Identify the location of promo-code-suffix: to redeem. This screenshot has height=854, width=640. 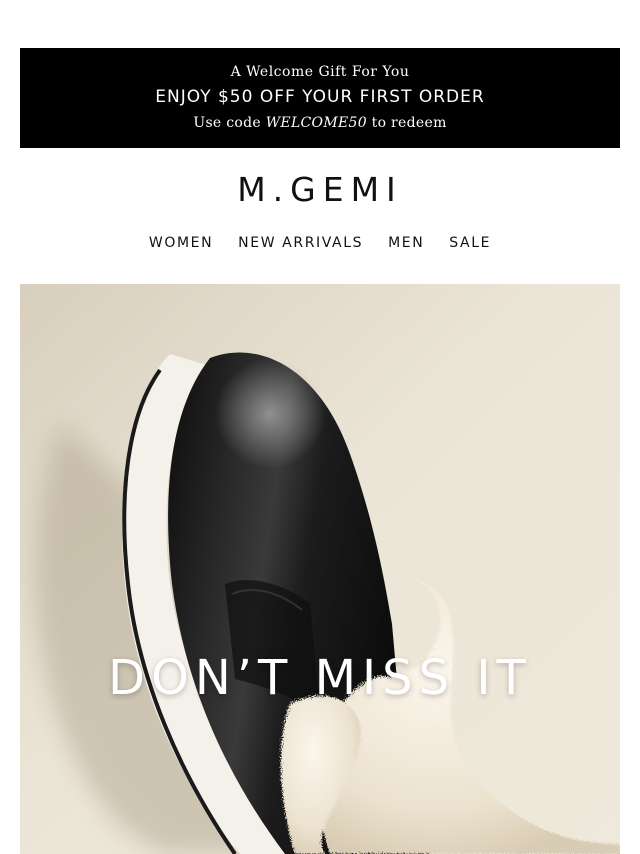
(406, 123).